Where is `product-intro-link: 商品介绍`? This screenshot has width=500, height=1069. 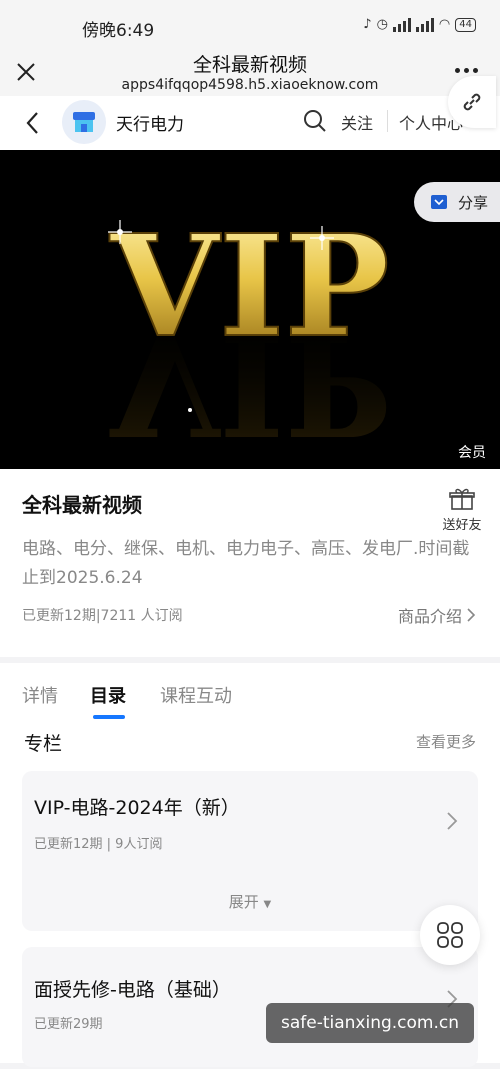
product-intro-link: 商品介绍 is located at coordinates (437, 615).